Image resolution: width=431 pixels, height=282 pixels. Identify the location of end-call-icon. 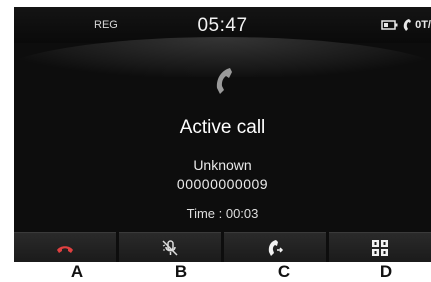
(65, 249).